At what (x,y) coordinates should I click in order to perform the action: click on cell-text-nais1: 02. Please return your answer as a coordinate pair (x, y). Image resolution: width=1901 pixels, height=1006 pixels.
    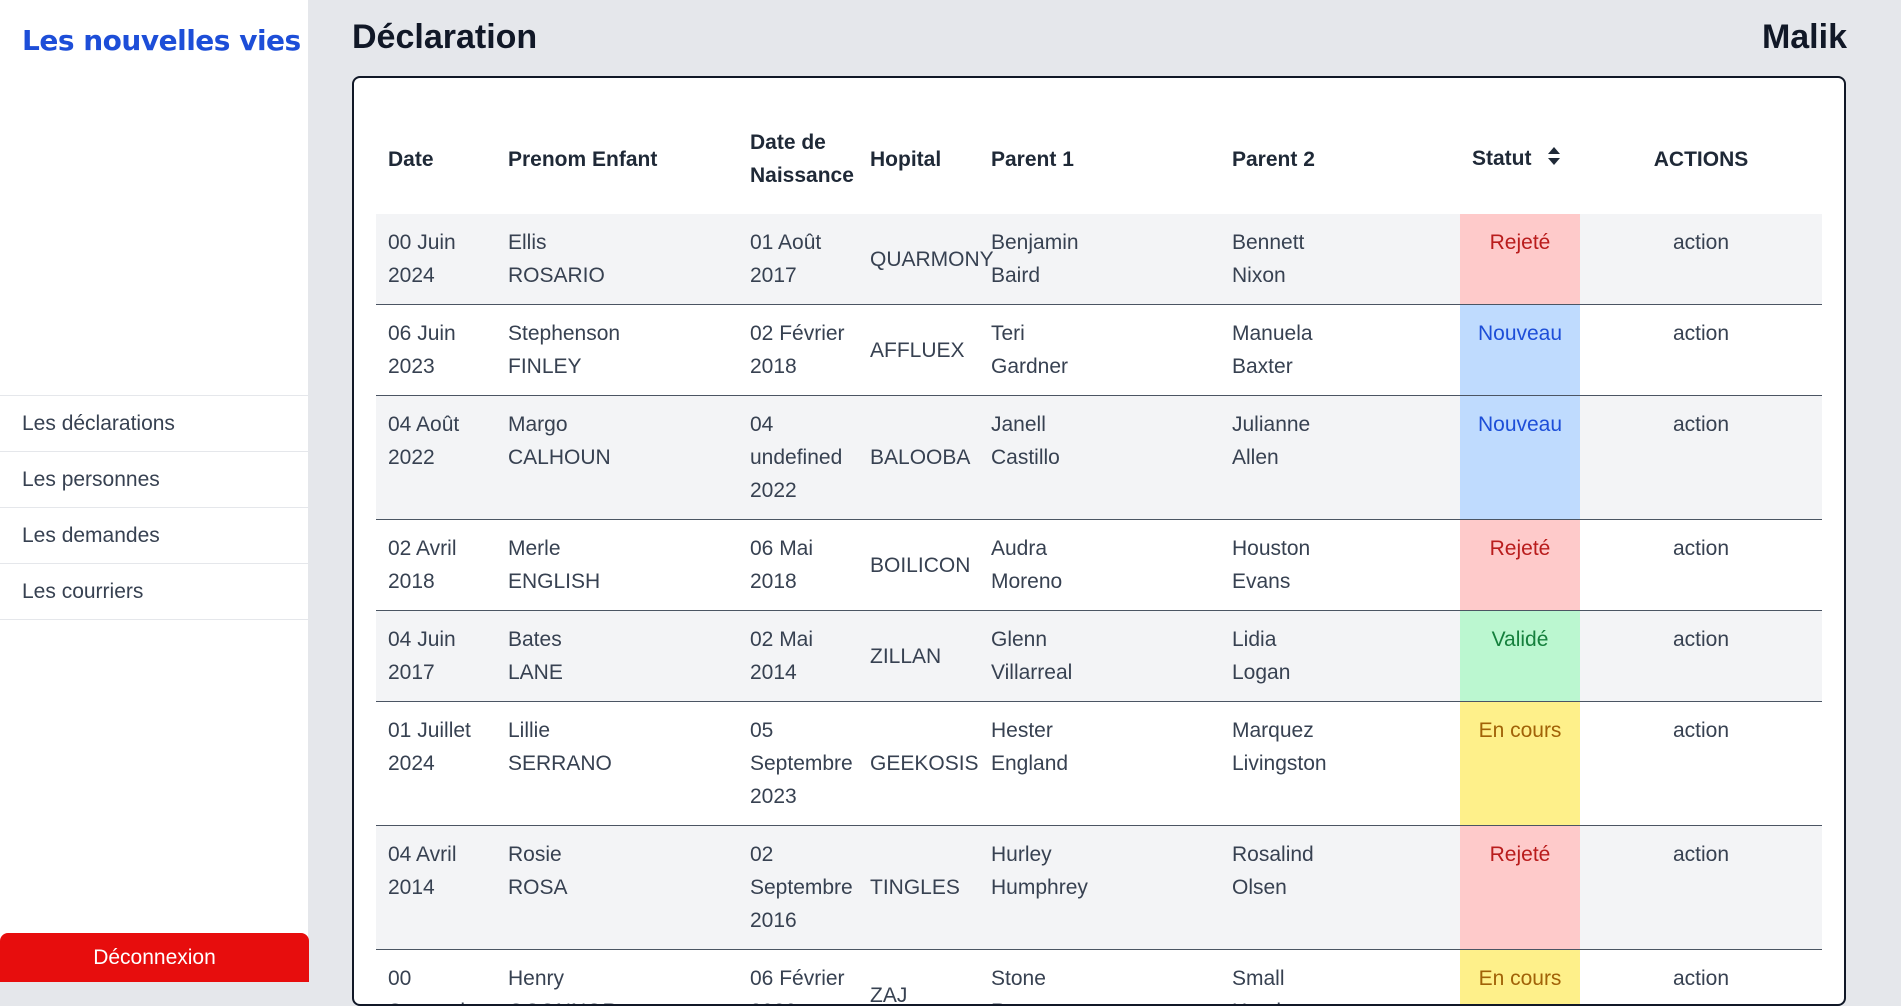
    Looking at the image, I should click on (761, 854).